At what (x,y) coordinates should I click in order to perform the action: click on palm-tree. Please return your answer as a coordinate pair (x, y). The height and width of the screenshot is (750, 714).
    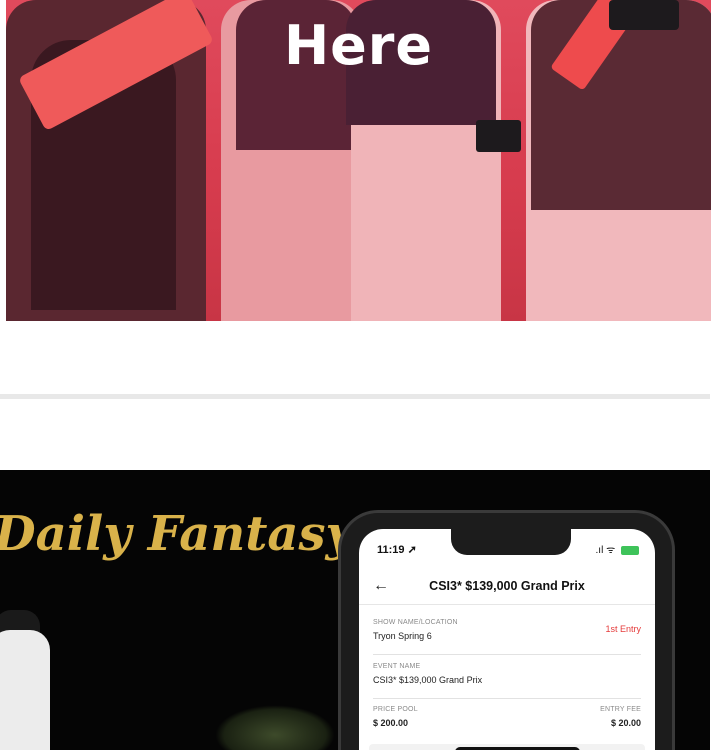
    Looking at the image, I should click on (275, 727).